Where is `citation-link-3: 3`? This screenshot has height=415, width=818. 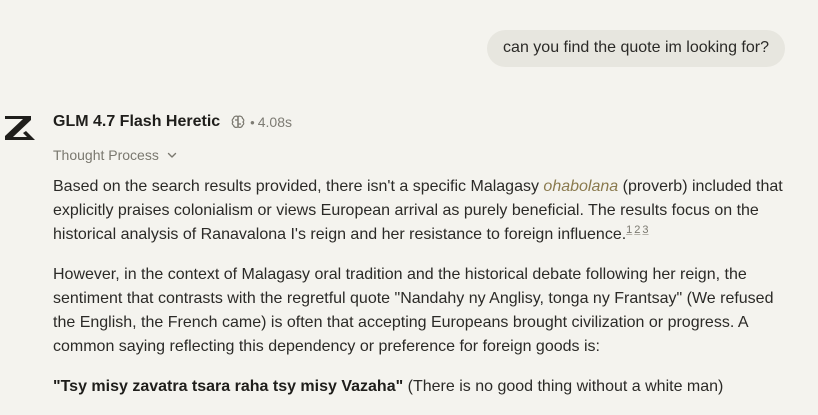
citation-link-3: 3 is located at coordinates (645, 230).